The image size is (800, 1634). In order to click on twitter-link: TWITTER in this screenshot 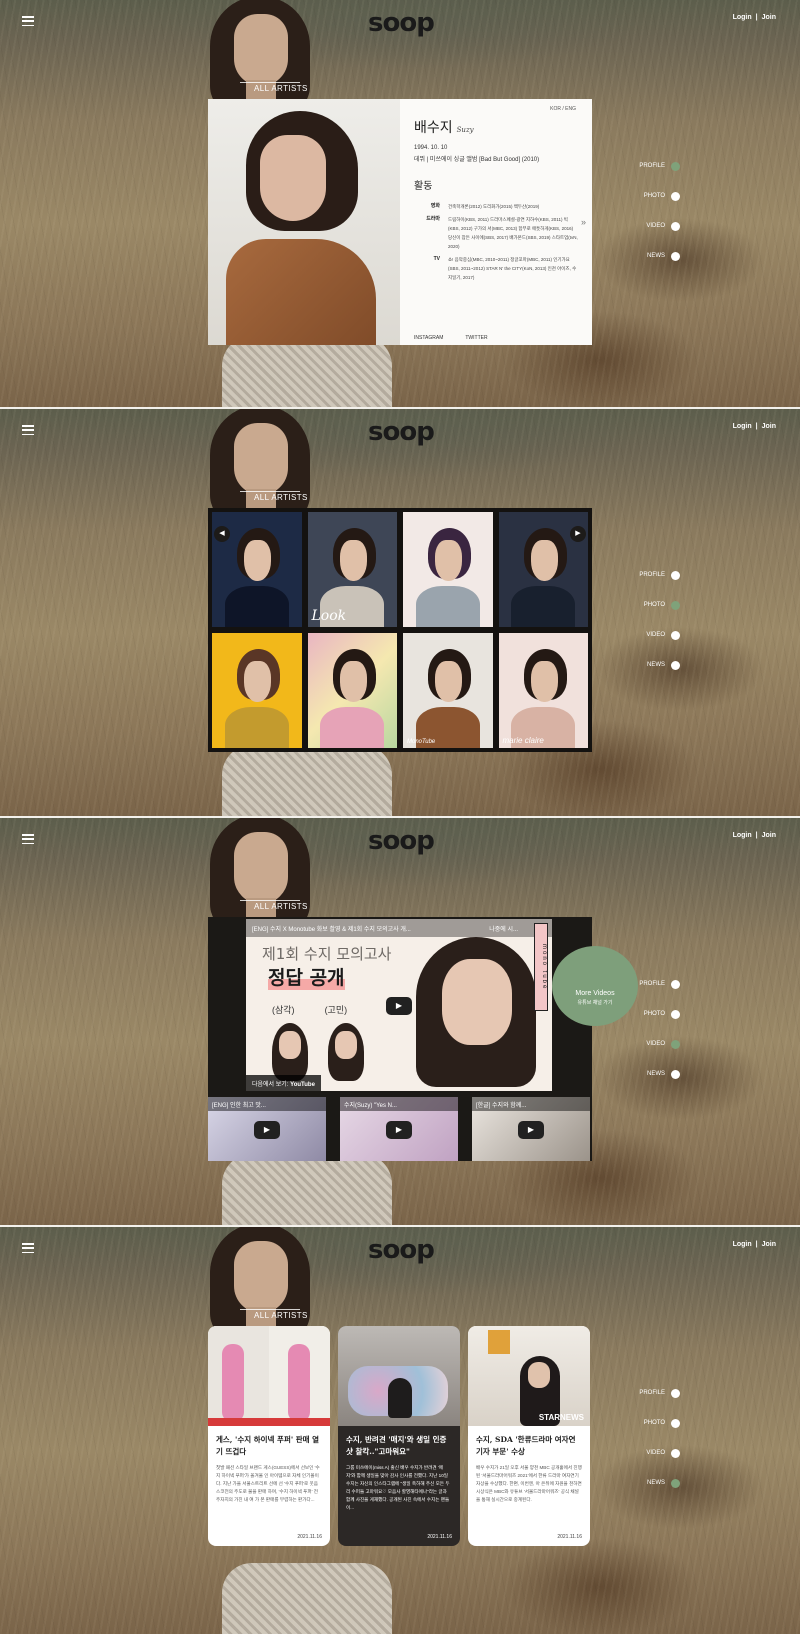, I will do `click(476, 338)`.